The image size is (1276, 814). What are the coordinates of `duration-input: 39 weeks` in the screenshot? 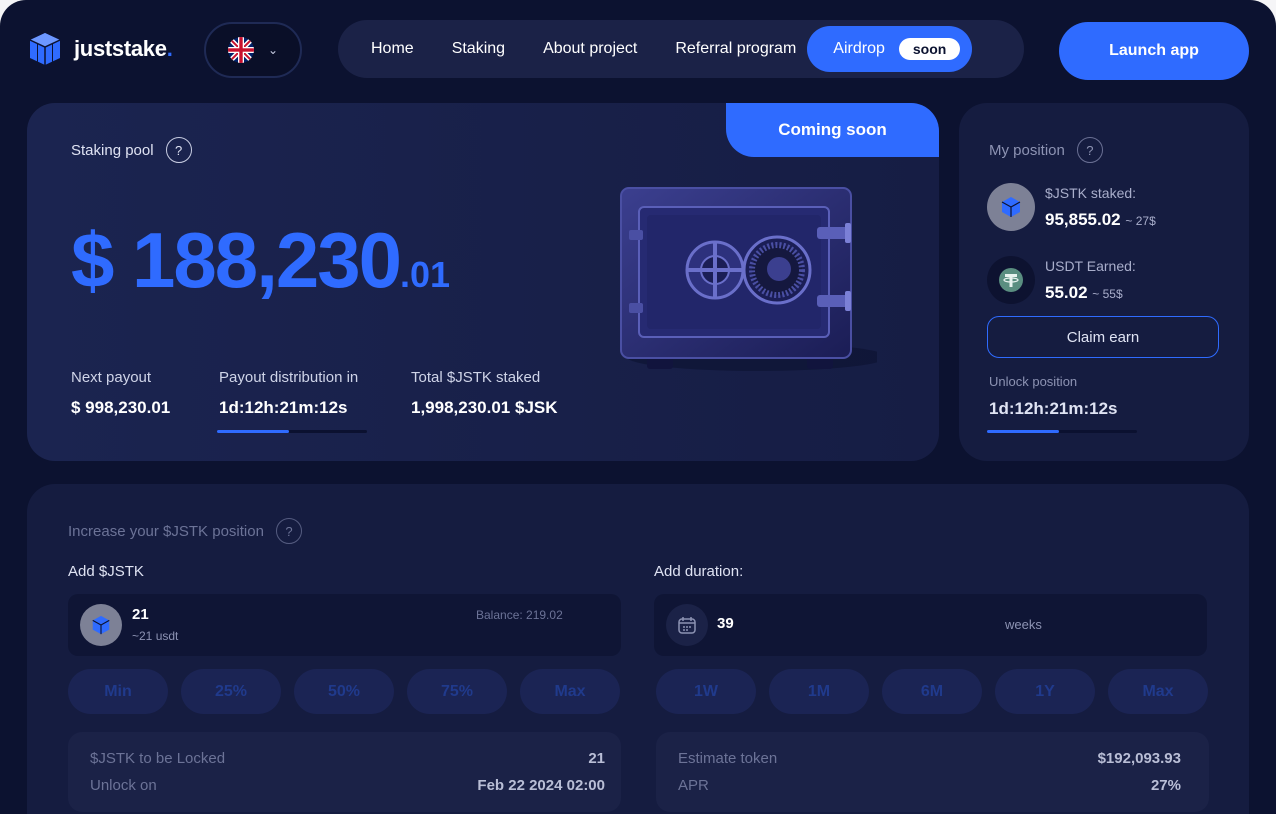 It's located at (930, 625).